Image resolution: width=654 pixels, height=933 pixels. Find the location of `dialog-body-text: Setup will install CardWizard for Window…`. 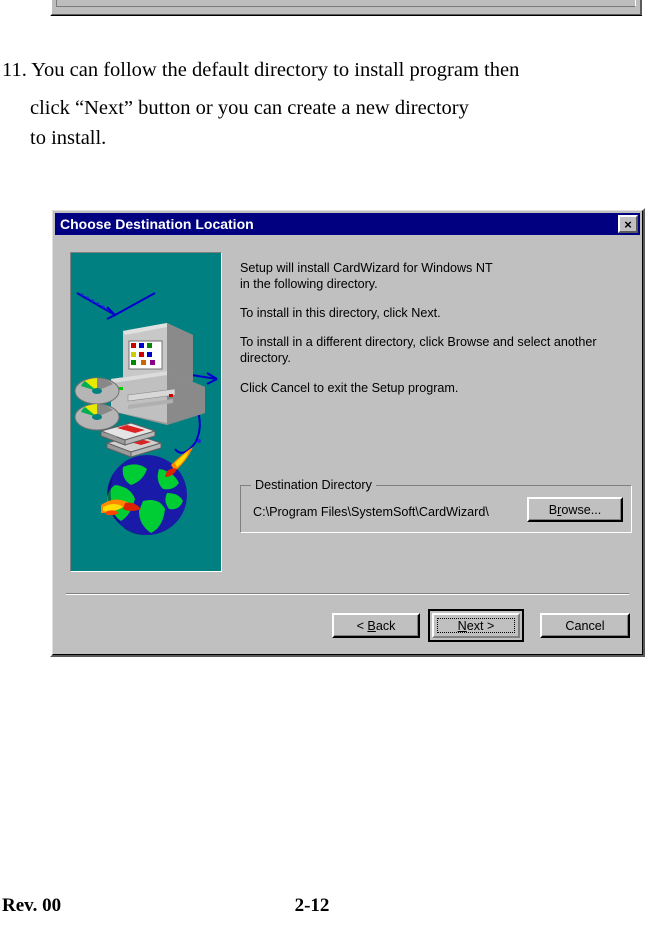

dialog-body-text: Setup will install CardWizard for Window… is located at coordinates (435, 328).